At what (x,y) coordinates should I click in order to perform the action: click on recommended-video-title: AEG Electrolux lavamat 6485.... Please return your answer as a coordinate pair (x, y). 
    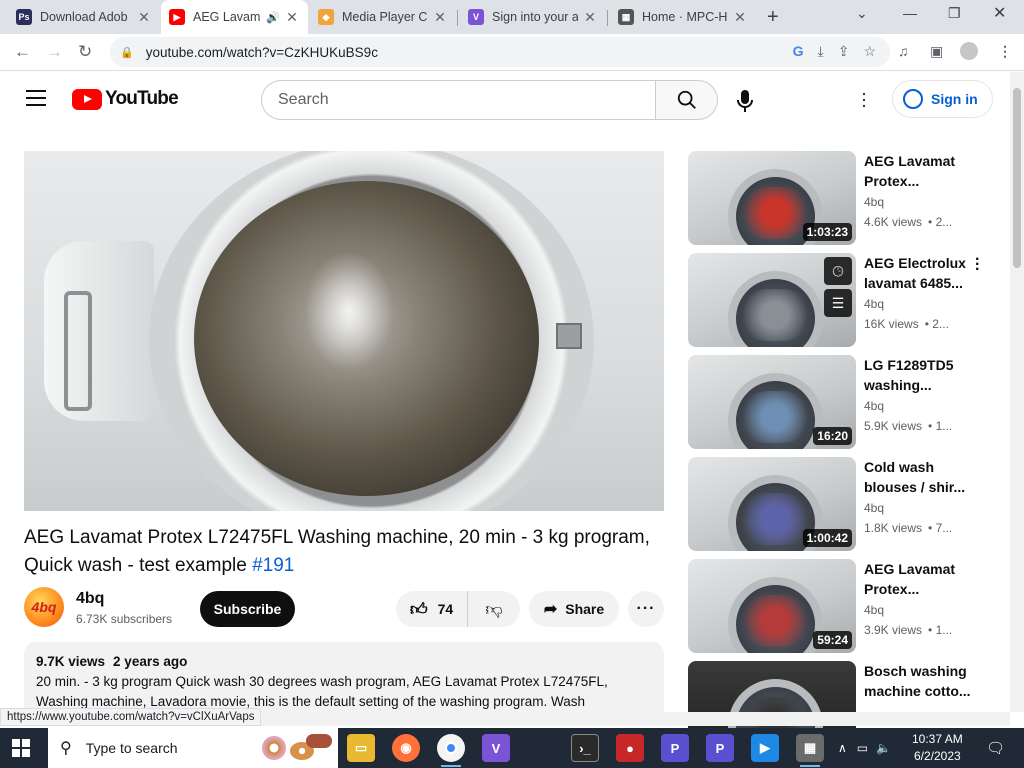
    Looking at the image, I should click on (919, 273).